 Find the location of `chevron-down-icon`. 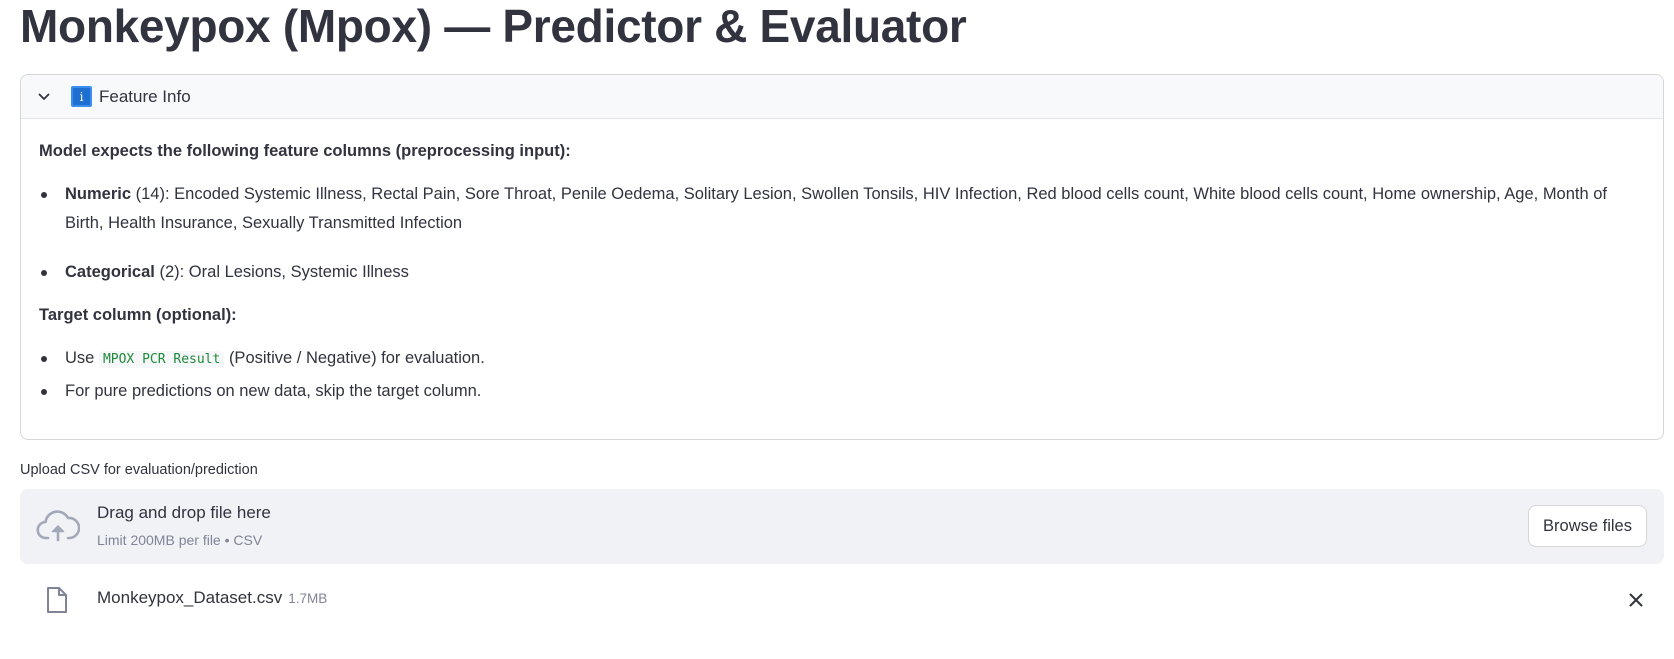

chevron-down-icon is located at coordinates (51, 97).